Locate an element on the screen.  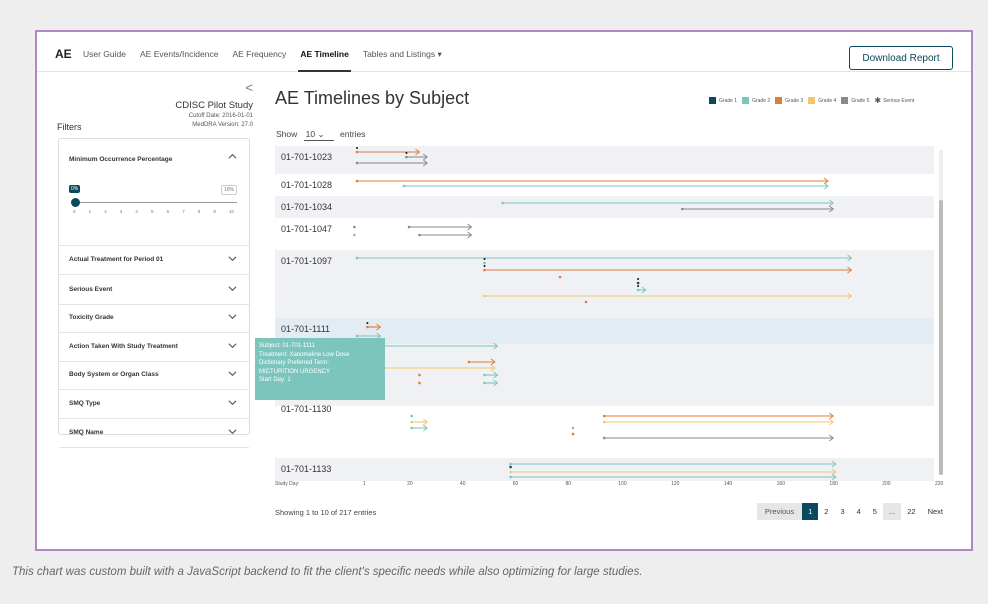
scrollbar is located at coordinates (941, 312).